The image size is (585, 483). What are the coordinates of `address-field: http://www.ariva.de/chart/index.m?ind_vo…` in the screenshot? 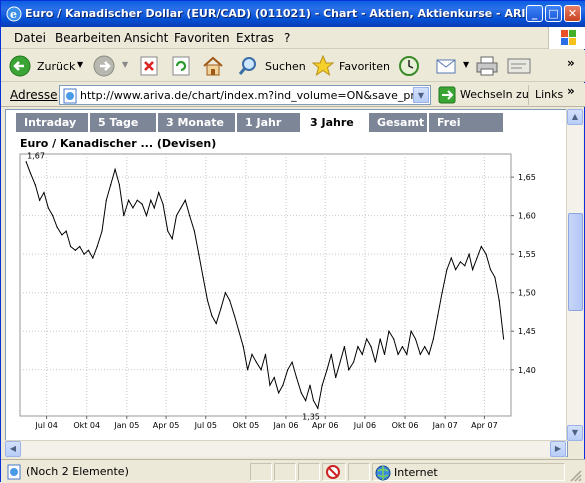 It's located at (245, 95).